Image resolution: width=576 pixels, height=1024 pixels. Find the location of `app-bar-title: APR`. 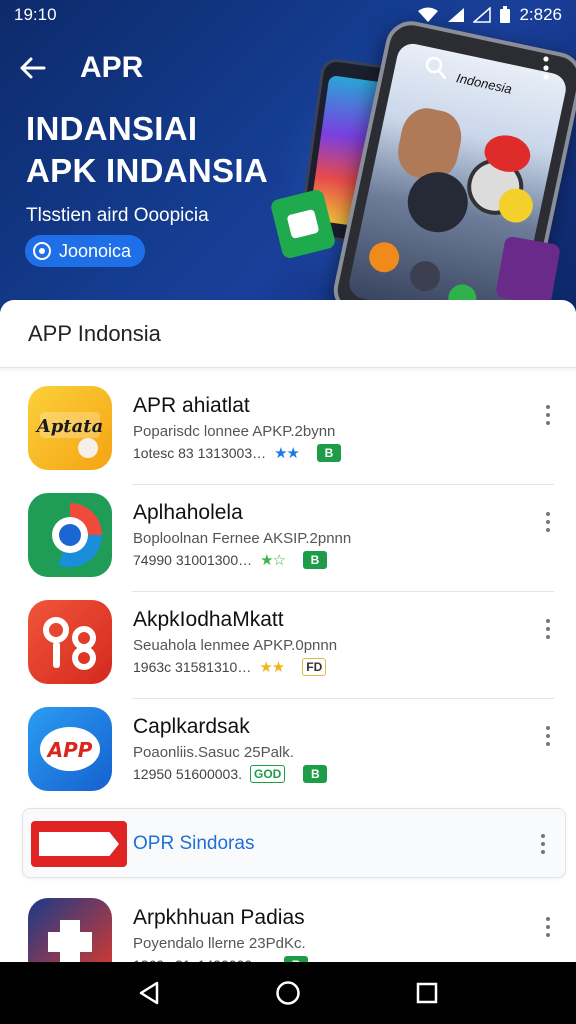

app-bar-title: APR is located at coordinates (112, 67).